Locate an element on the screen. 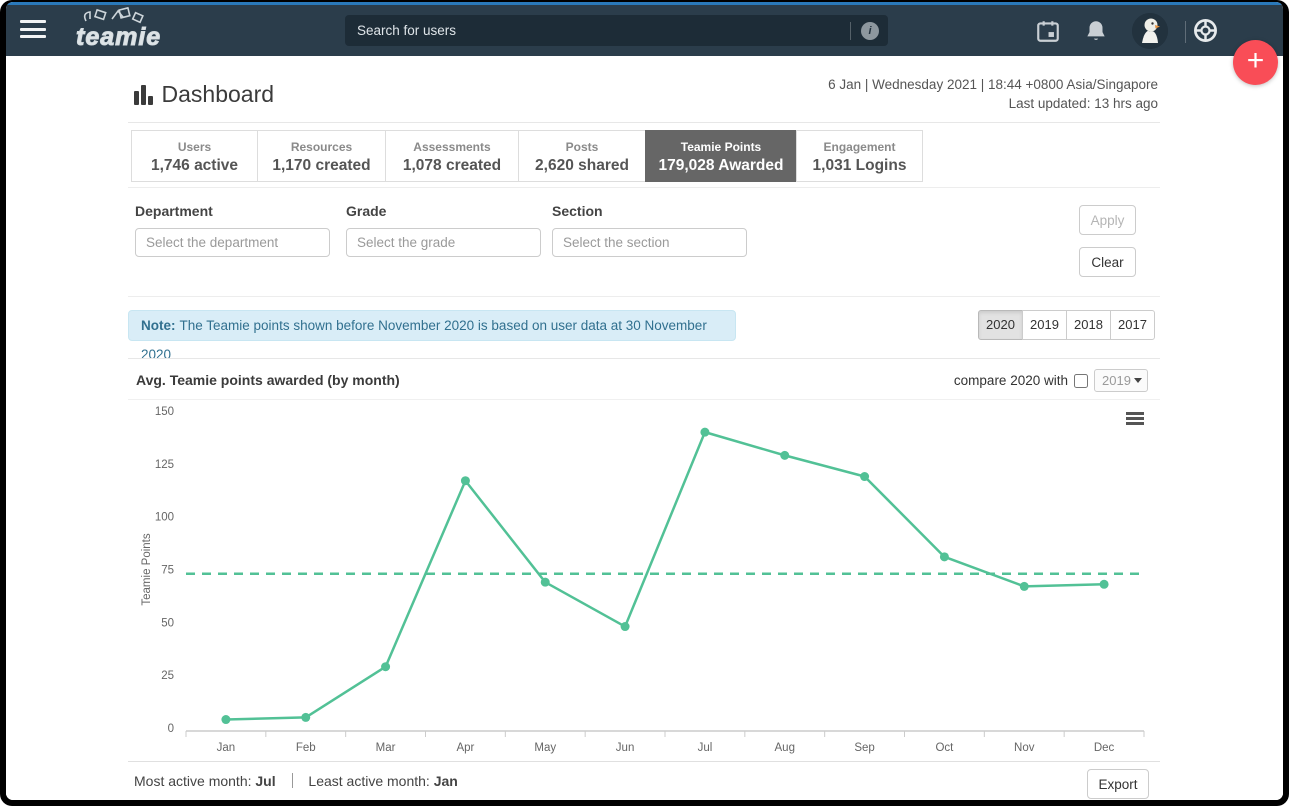 The width and height of the screenshot is (1289, 806). svg-text: Nov is located at coordinates (1024, 748).